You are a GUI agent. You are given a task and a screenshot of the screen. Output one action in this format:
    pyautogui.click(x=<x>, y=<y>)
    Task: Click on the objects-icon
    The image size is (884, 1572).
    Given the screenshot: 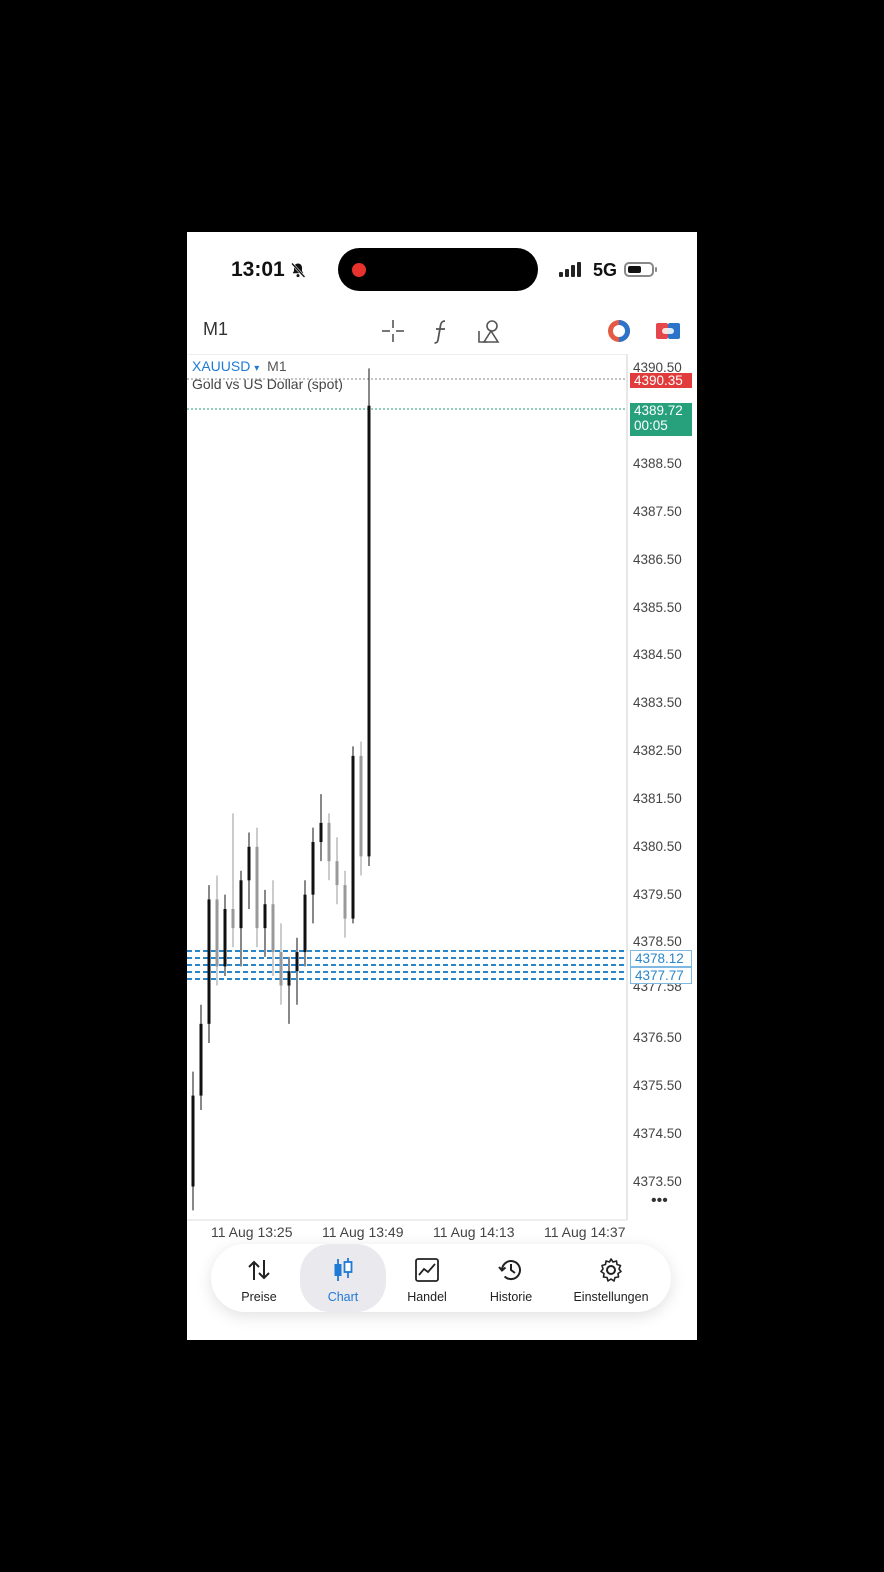 What is the action you would take?
    pyautogui.click(x=489, y=331)
    